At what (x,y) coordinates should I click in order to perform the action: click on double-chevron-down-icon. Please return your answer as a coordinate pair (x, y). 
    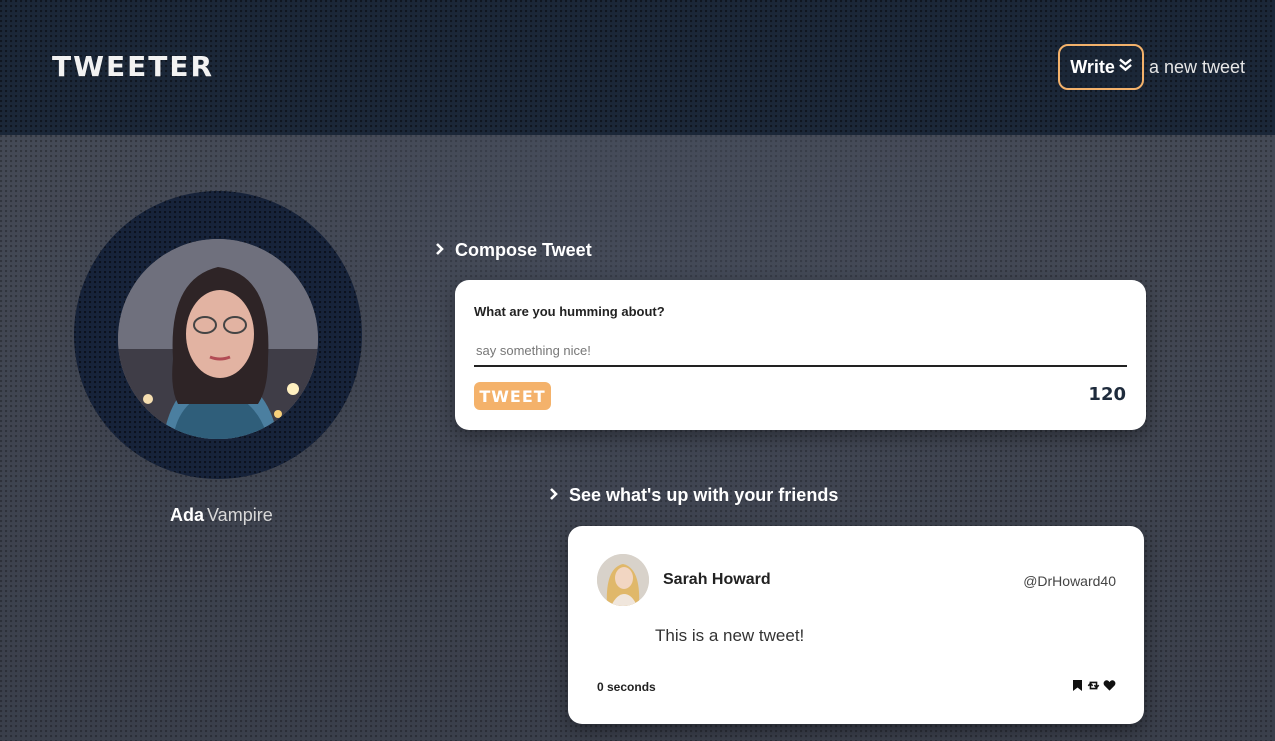
    Looking at the image, I should click on (1125, 67).